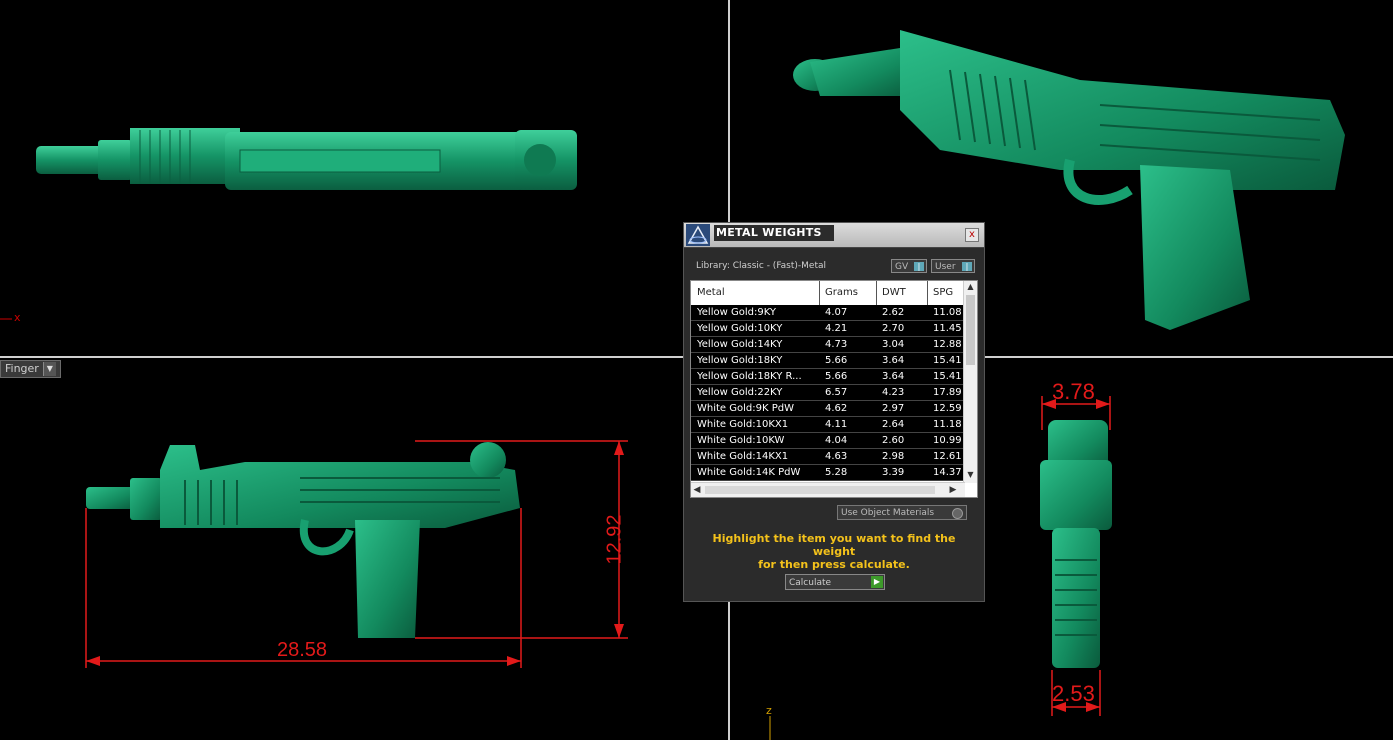  I want to click on horizontal-scrollbar: ◀ ▶, so click(828, 489).